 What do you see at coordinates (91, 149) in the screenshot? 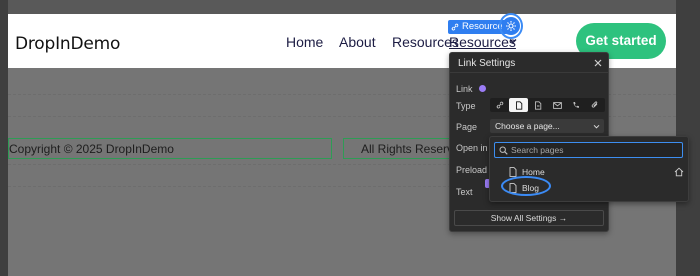
I see `footer-copyright: Copyright © 2025 DropInDemo` at bounding box center [91, 149].